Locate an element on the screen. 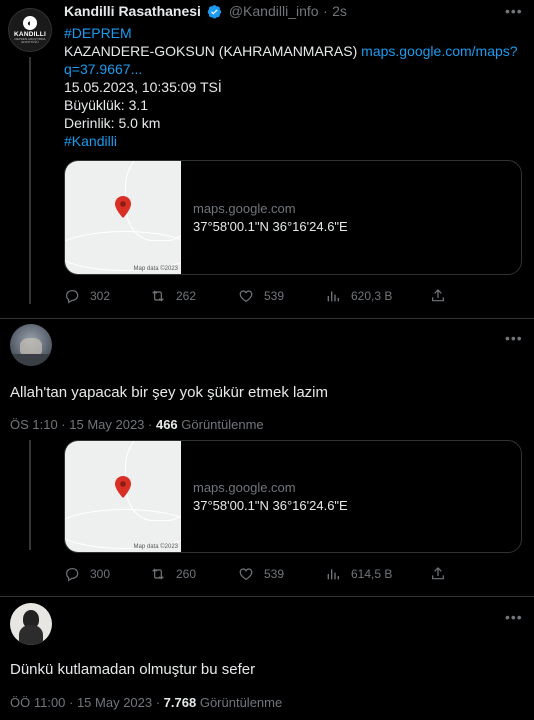 The width and height of the screenshot is (534, 720). views-count: 7.768 is located at coordinates (180, 702).